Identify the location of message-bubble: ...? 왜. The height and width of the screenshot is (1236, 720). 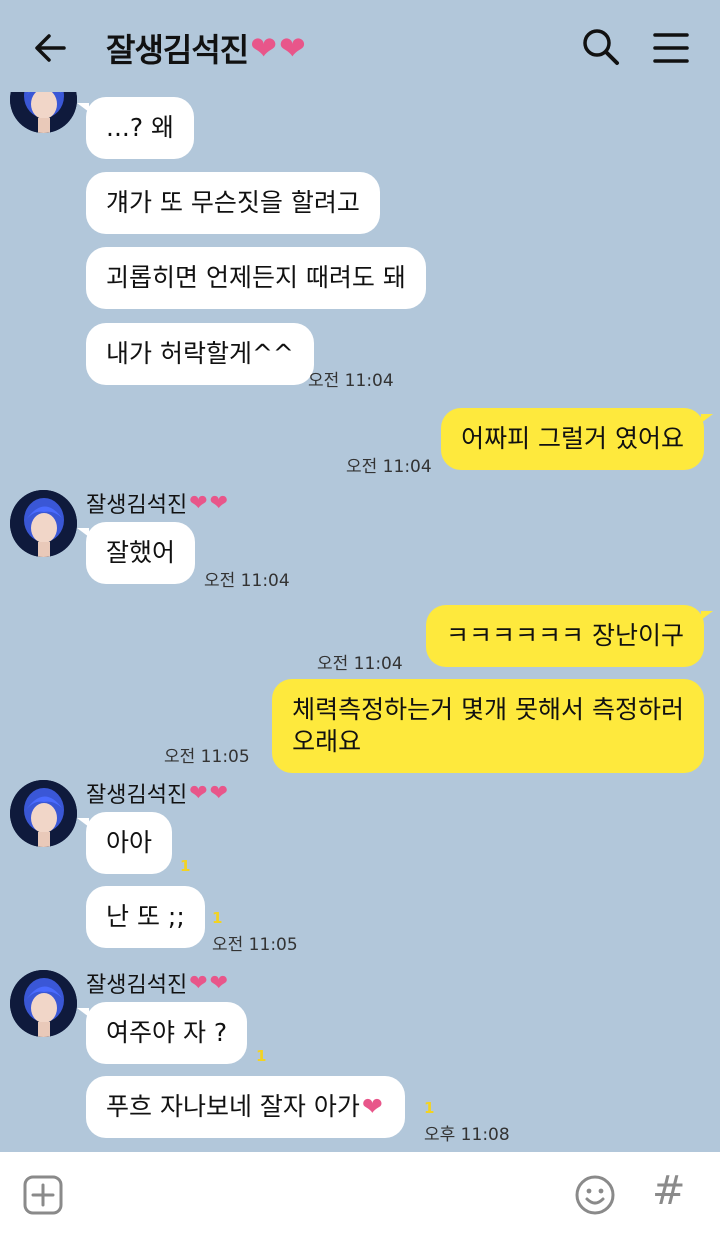
(135, 128).